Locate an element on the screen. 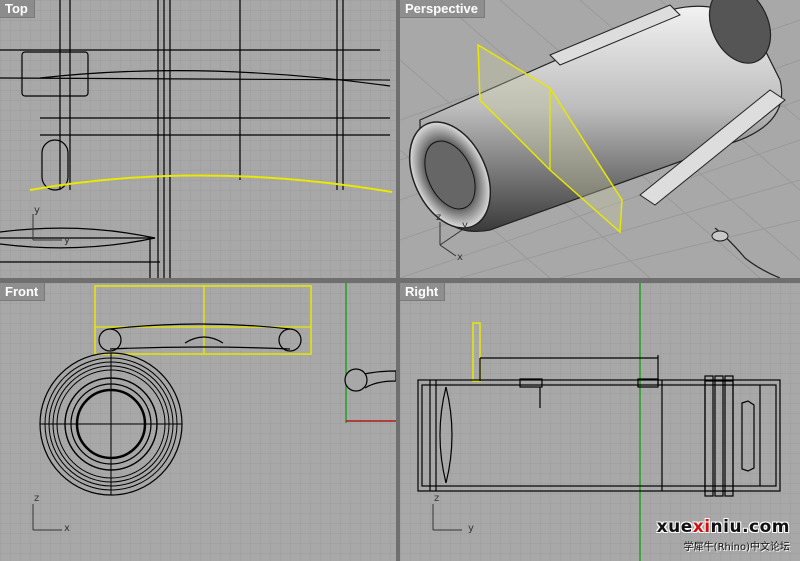  watermark-site-accent: xi is located at coordinates (701, 527).